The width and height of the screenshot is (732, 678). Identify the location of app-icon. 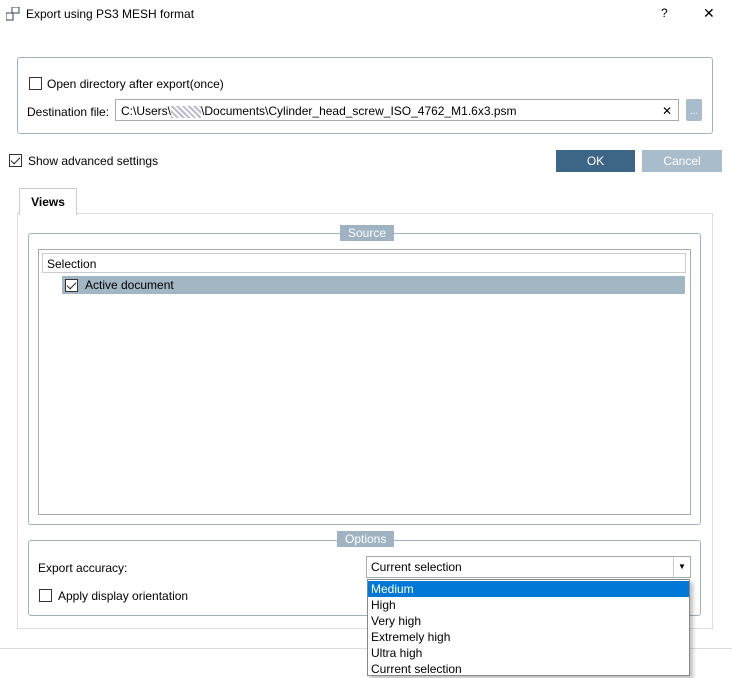
(12, 13).